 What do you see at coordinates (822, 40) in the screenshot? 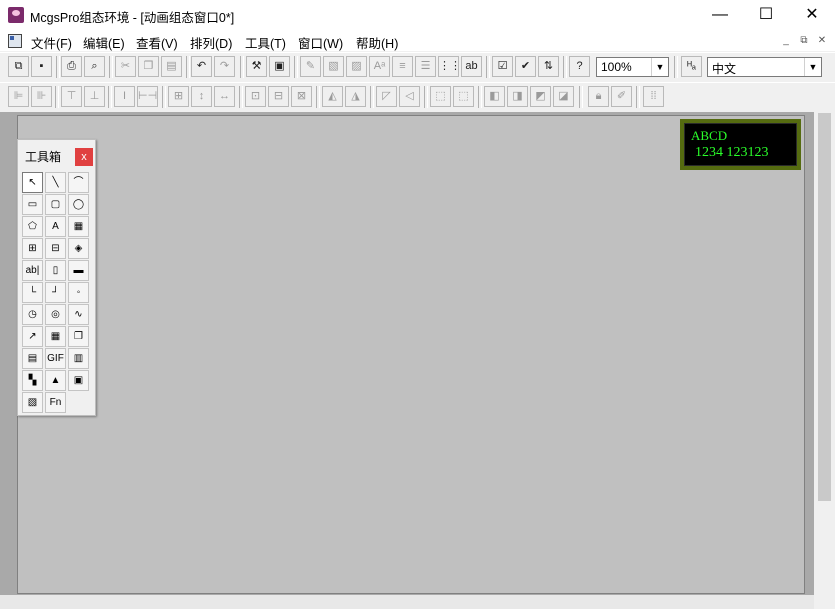
I see `mdi-close-icon: ✕` at bounding box center [822, 40].